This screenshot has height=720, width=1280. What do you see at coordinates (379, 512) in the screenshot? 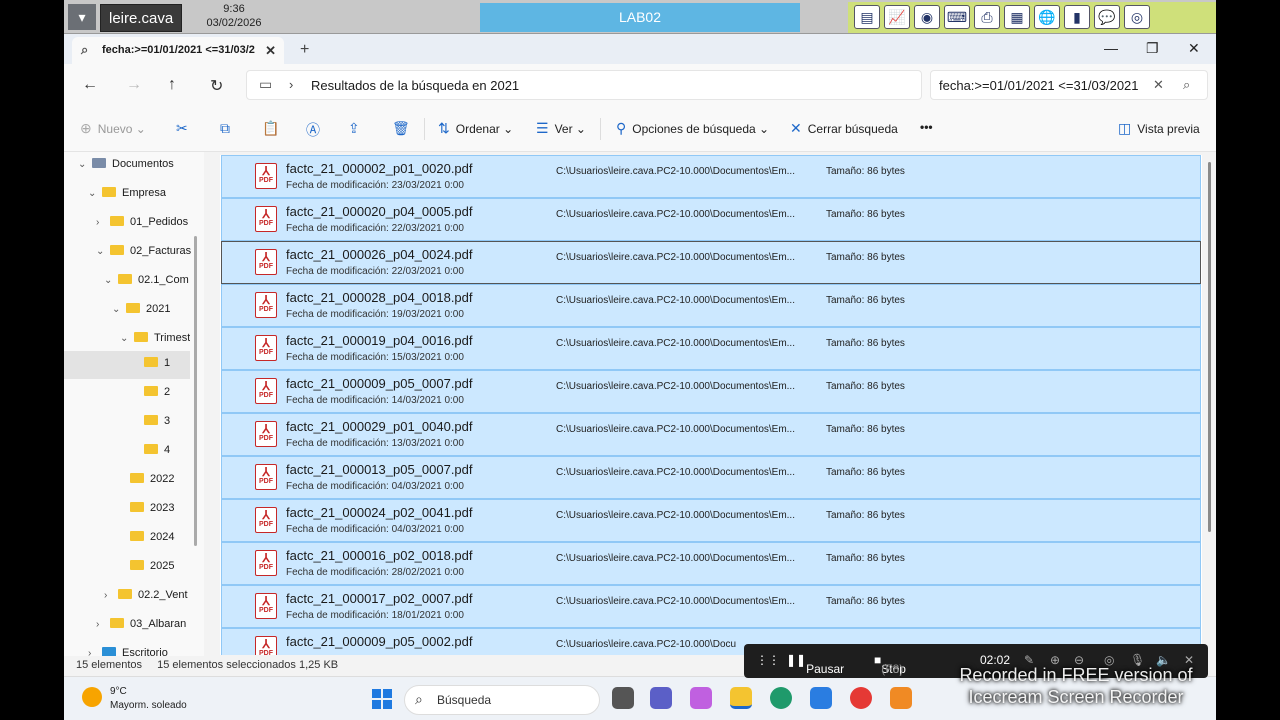
I see `file-name: factc_21_000024_p02_0041.pdf` at bounding box center [379, 512].